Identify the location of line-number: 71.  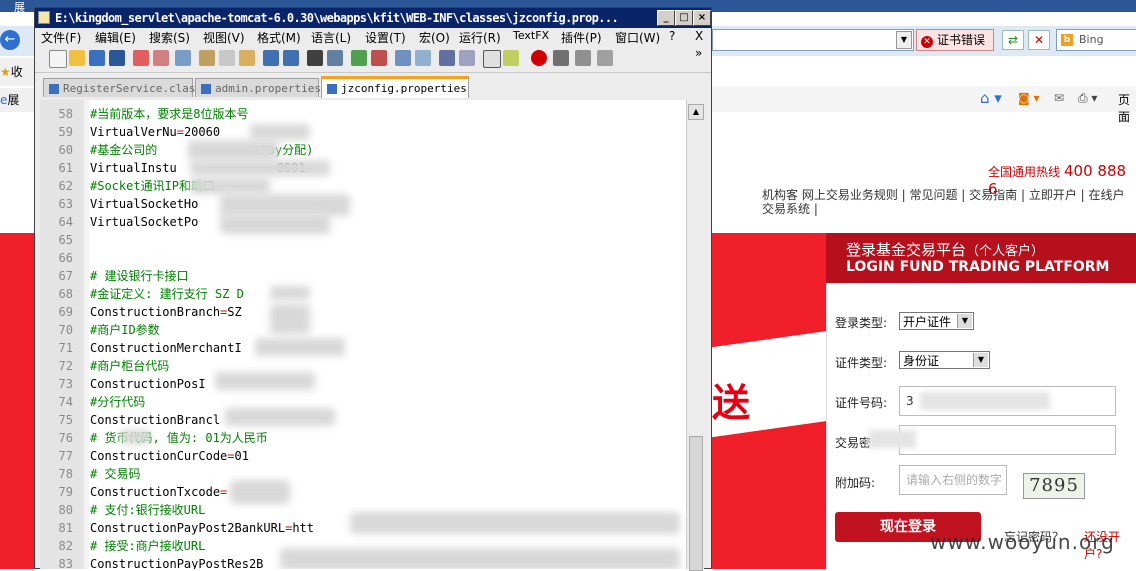
(65, 348).